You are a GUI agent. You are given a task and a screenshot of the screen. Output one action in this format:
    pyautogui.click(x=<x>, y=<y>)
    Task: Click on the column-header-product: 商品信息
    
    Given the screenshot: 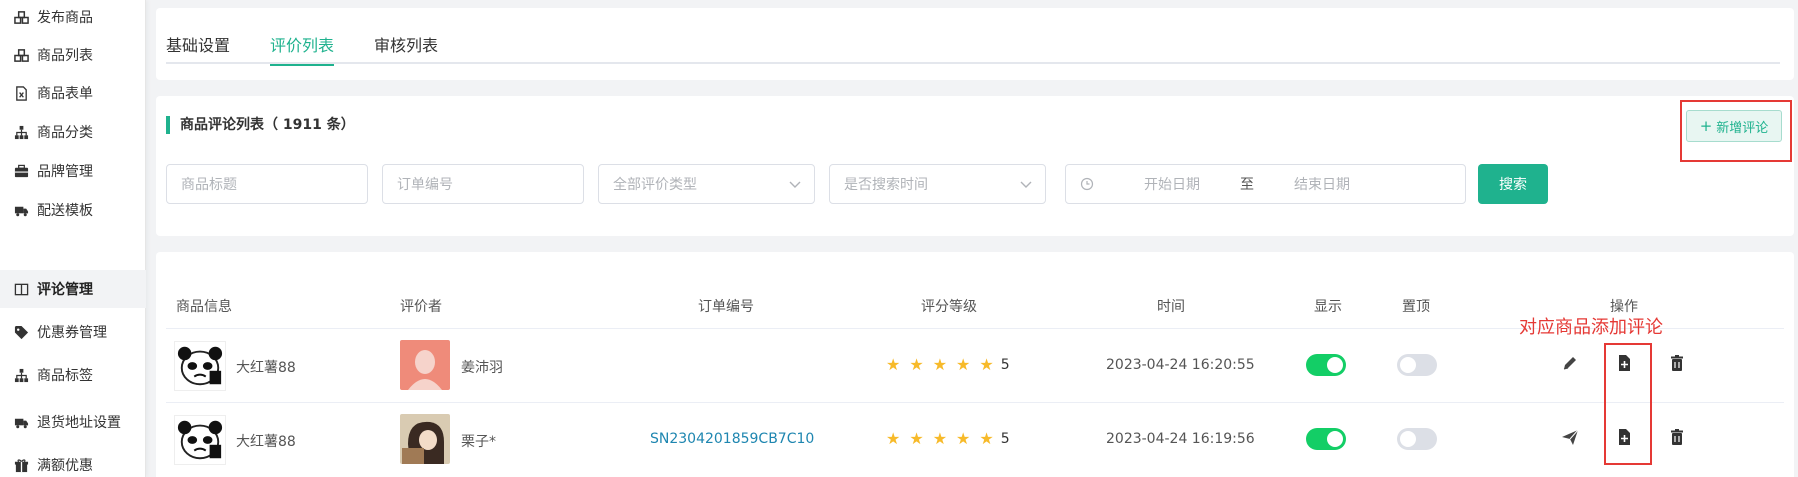 What is the action you would take?
    pyautogui.click(x=204, y=307)
    